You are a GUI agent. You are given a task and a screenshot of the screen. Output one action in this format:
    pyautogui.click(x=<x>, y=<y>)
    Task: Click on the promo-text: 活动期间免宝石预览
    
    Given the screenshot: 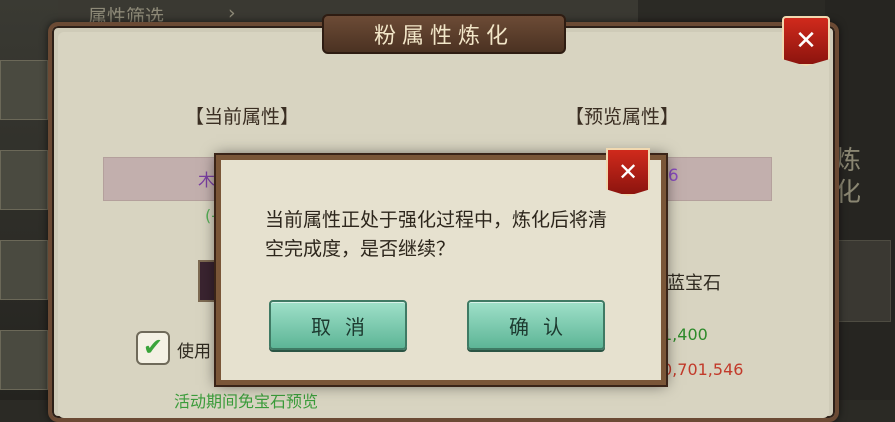 What is the action you would take?
    pyautogui.click(x=246, y=401)
    